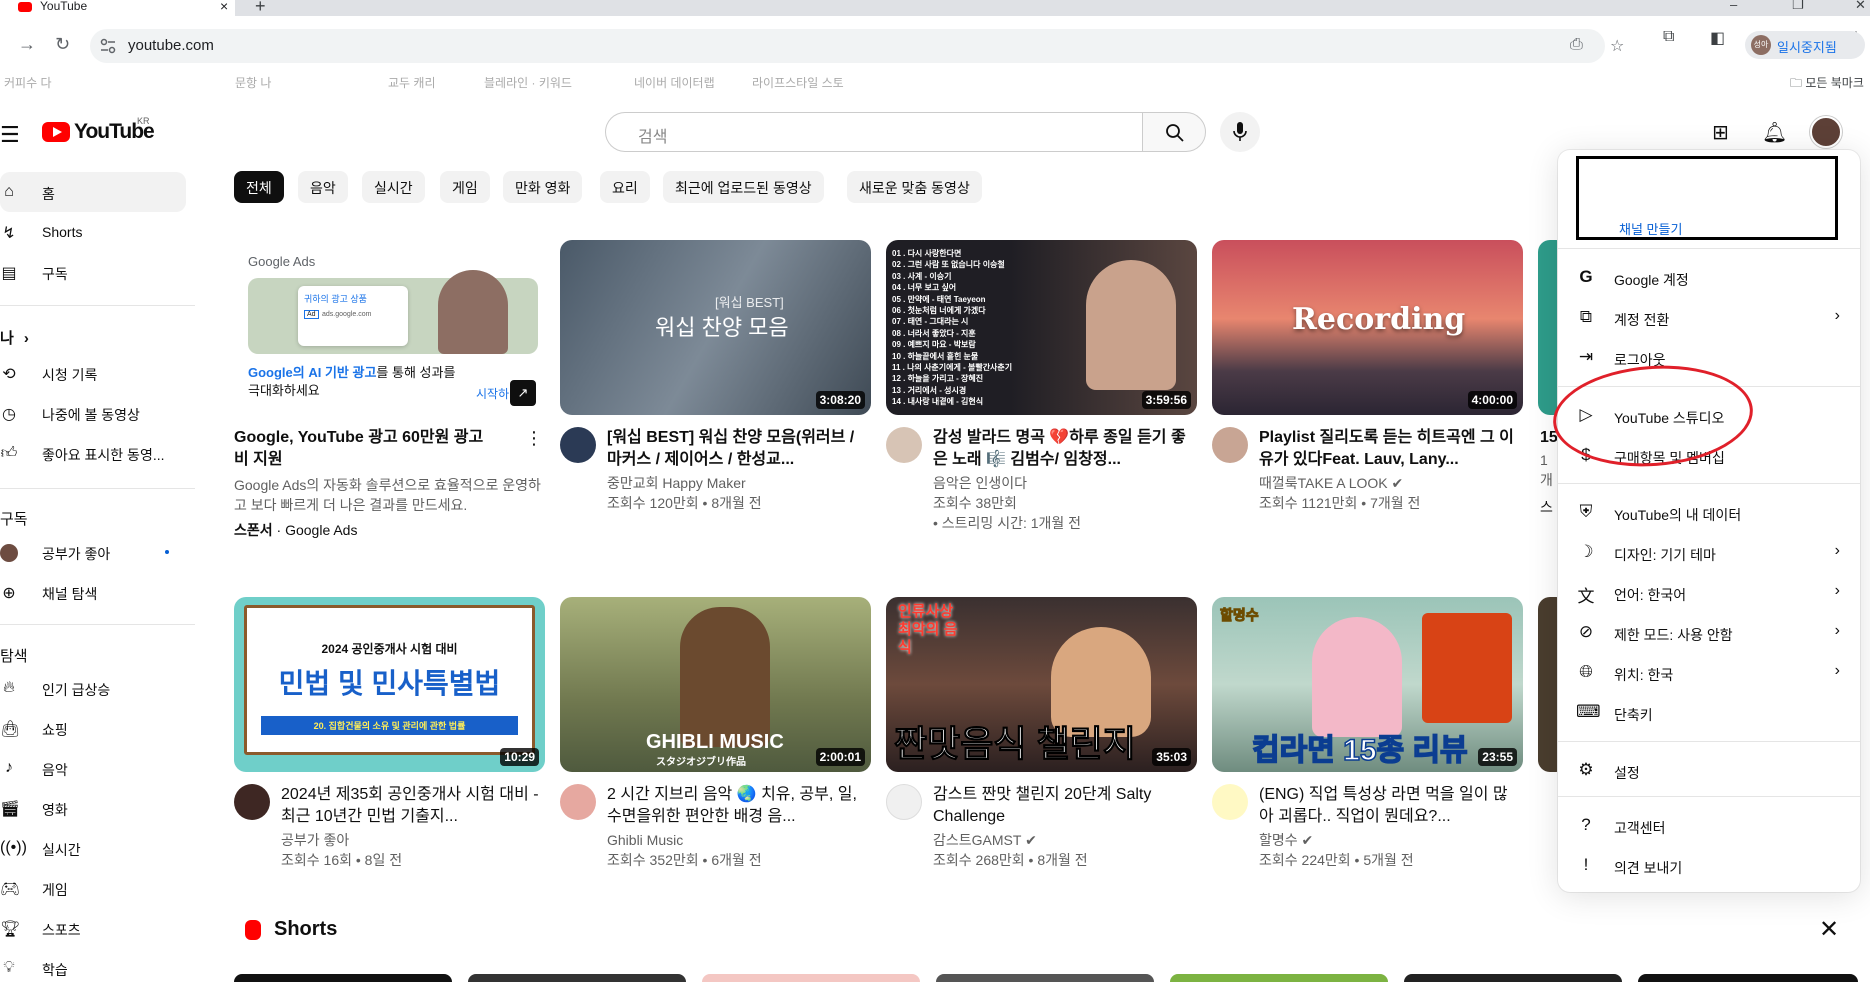 This screenshot has width=1870, height=982. Describe the element at coordinates (93, 965) in the screenshot. I see `sidebar-item-learning: 💡︎ 학습` at that location.